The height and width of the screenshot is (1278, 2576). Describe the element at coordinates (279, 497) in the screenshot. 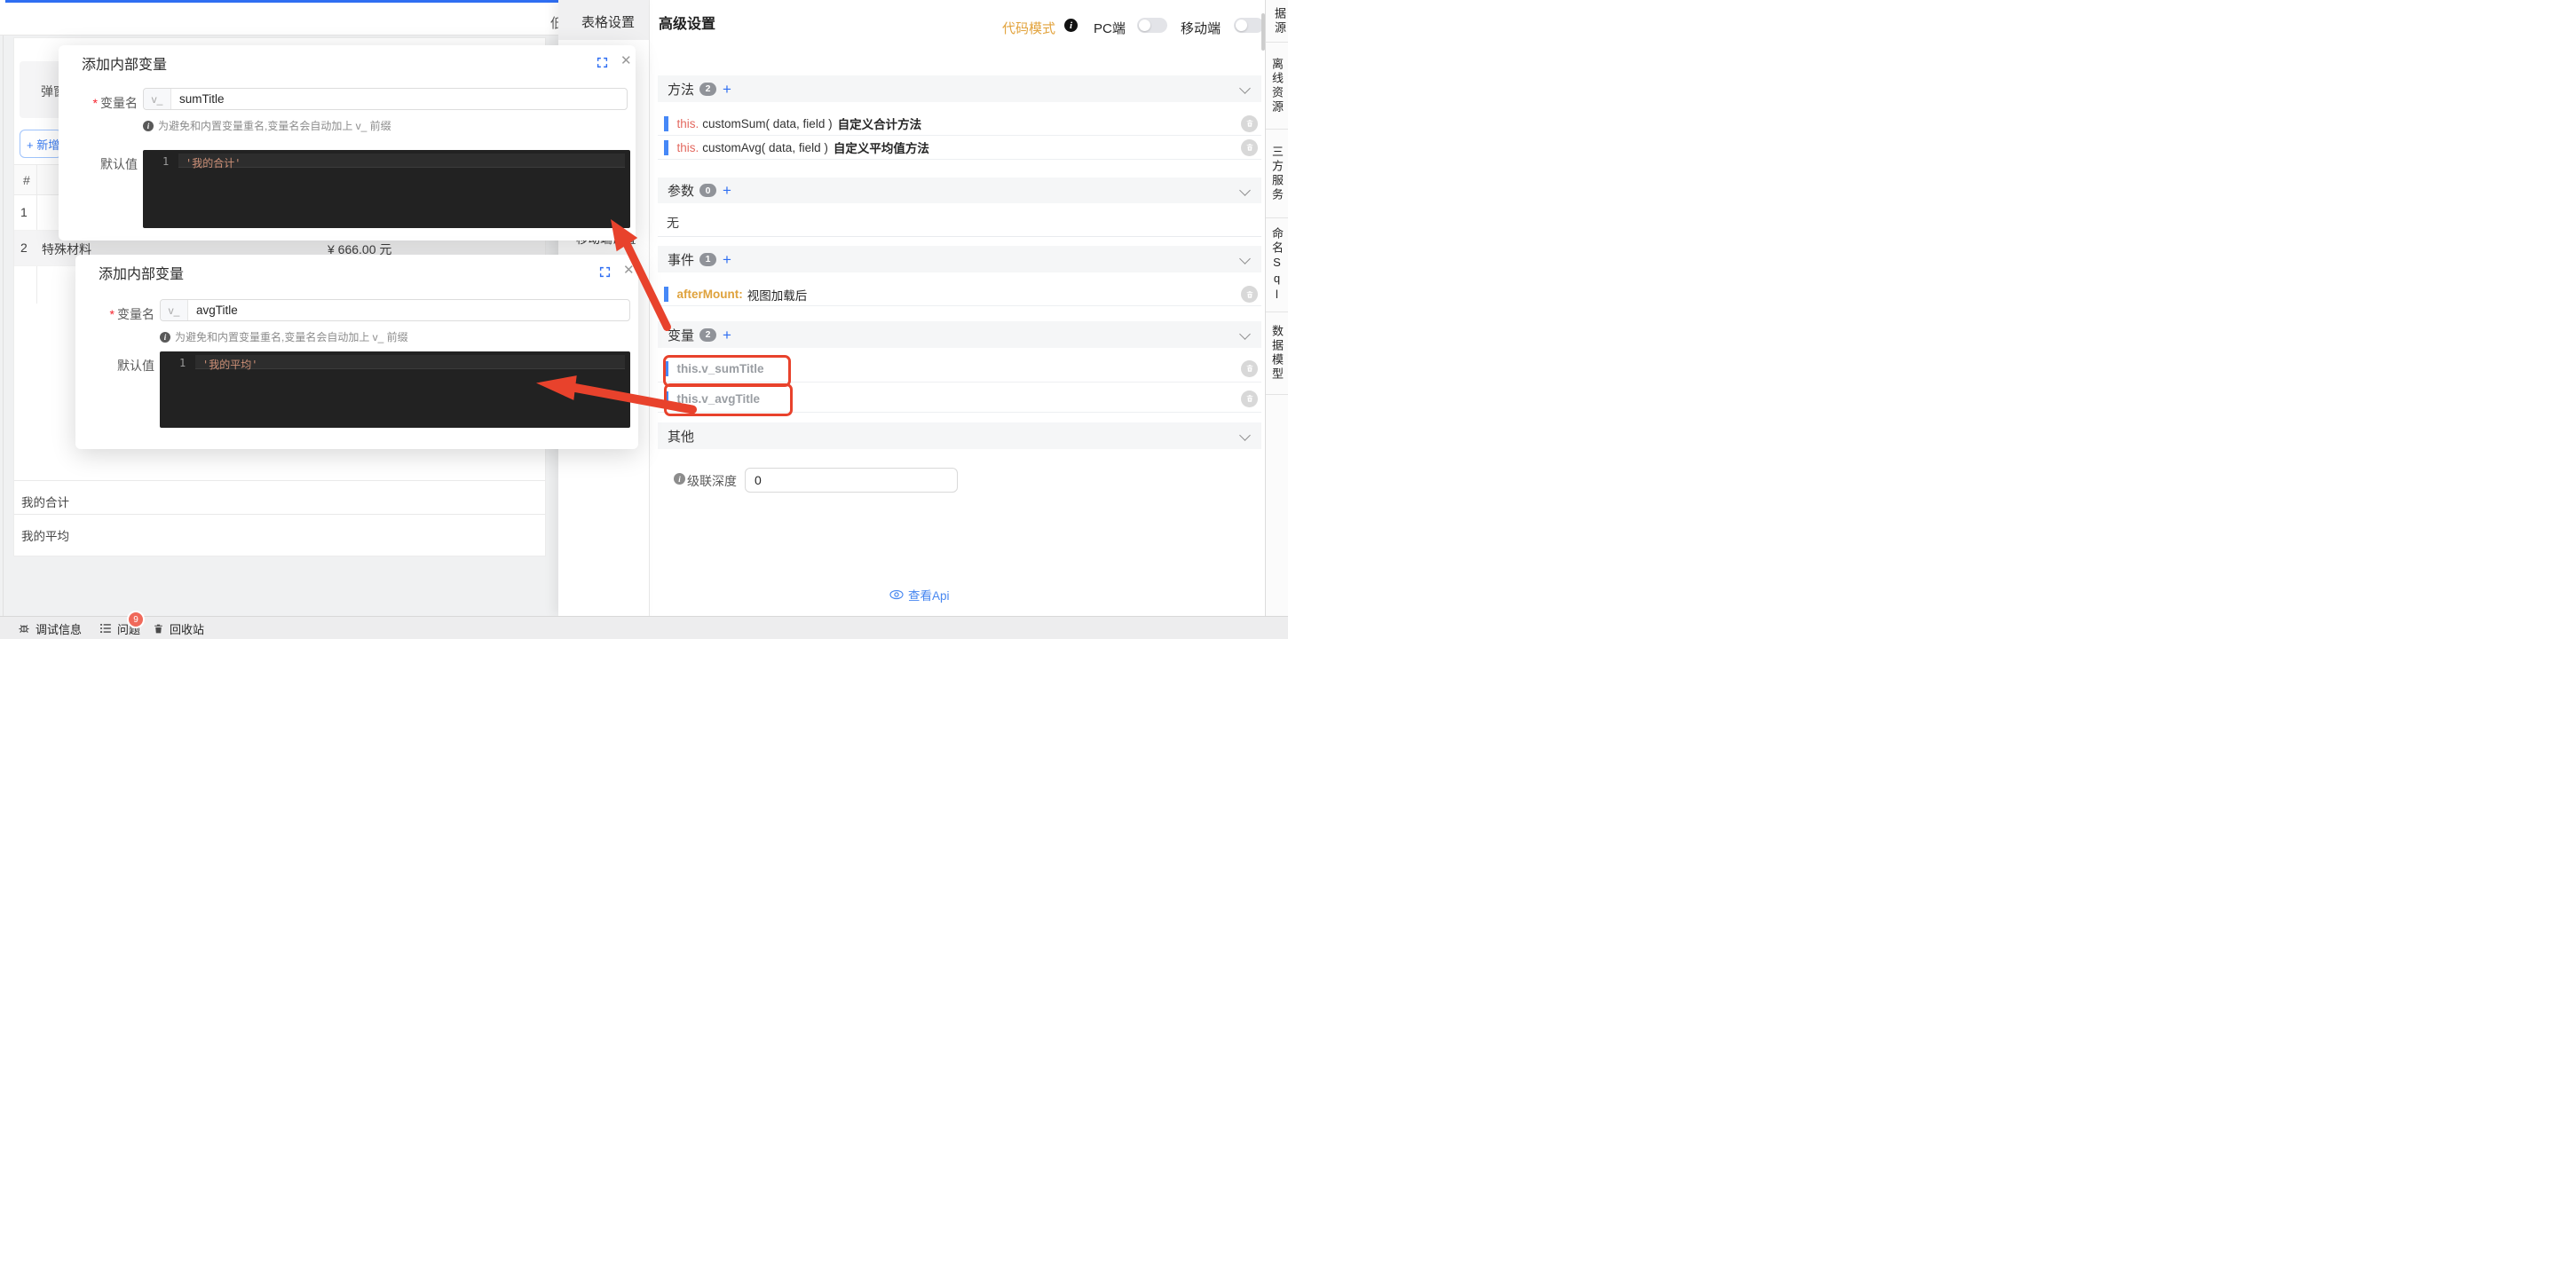

I see `summary-row-sum: 我的合计` at that location.